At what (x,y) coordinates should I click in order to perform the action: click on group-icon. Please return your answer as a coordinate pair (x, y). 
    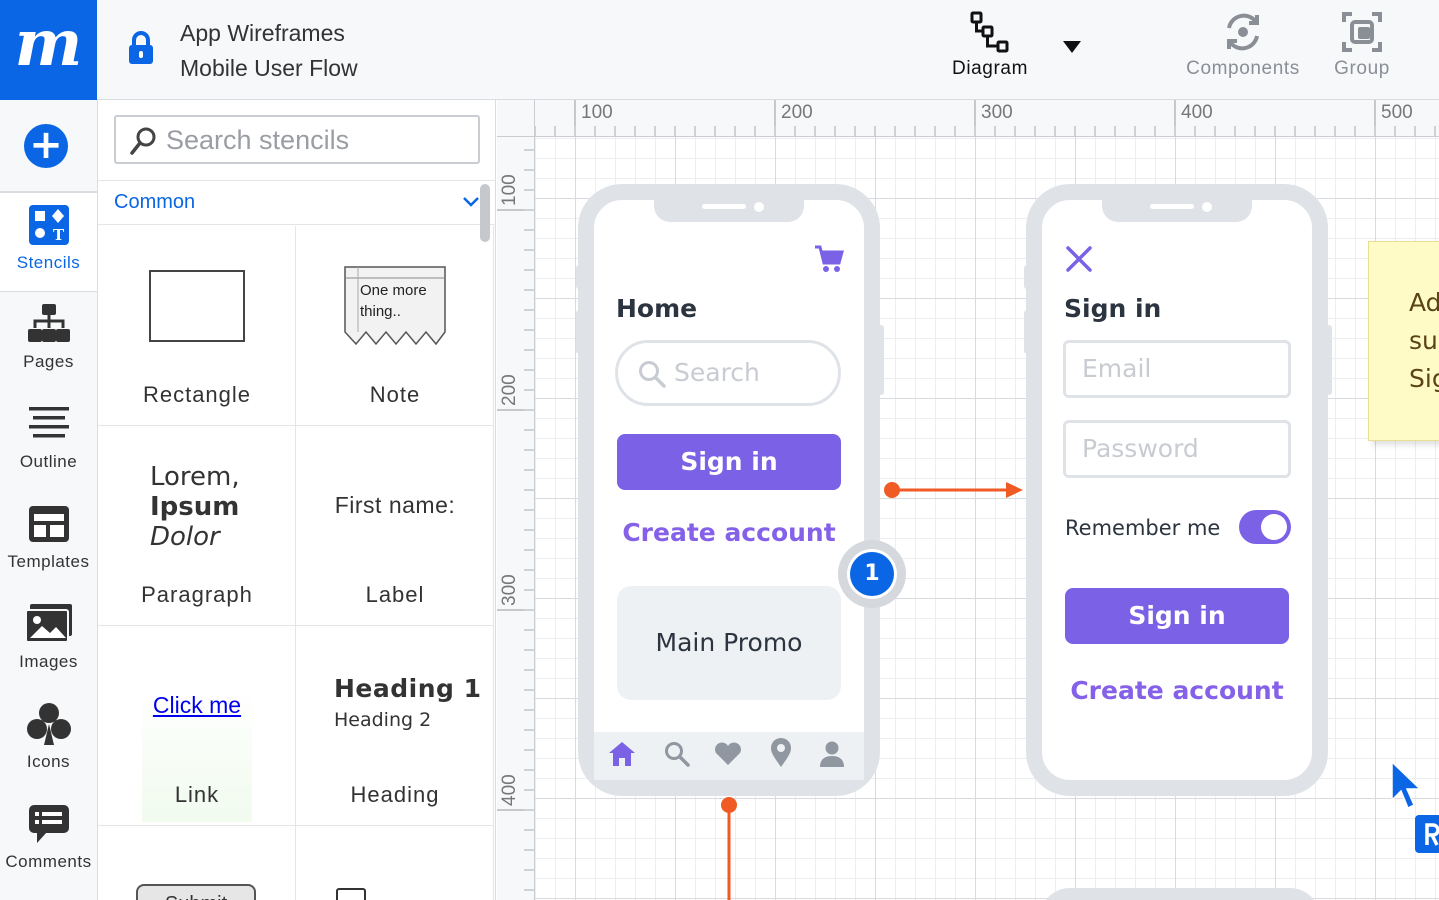
    Looking at the image, I should click on (1362, 32).